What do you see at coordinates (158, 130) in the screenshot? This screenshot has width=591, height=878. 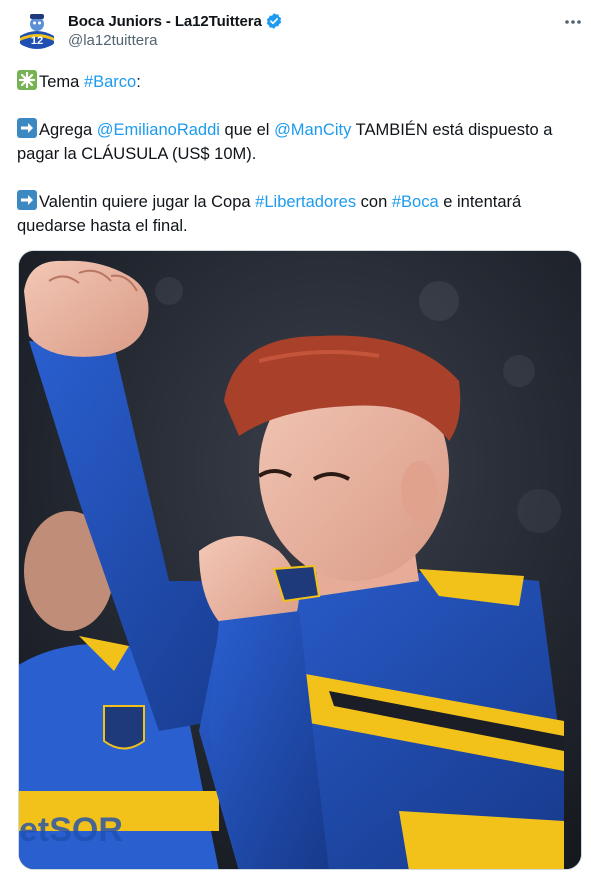 I see `mention-emiliano-raddi: @EmilianoRaddi` at bounding box center [158, 130].